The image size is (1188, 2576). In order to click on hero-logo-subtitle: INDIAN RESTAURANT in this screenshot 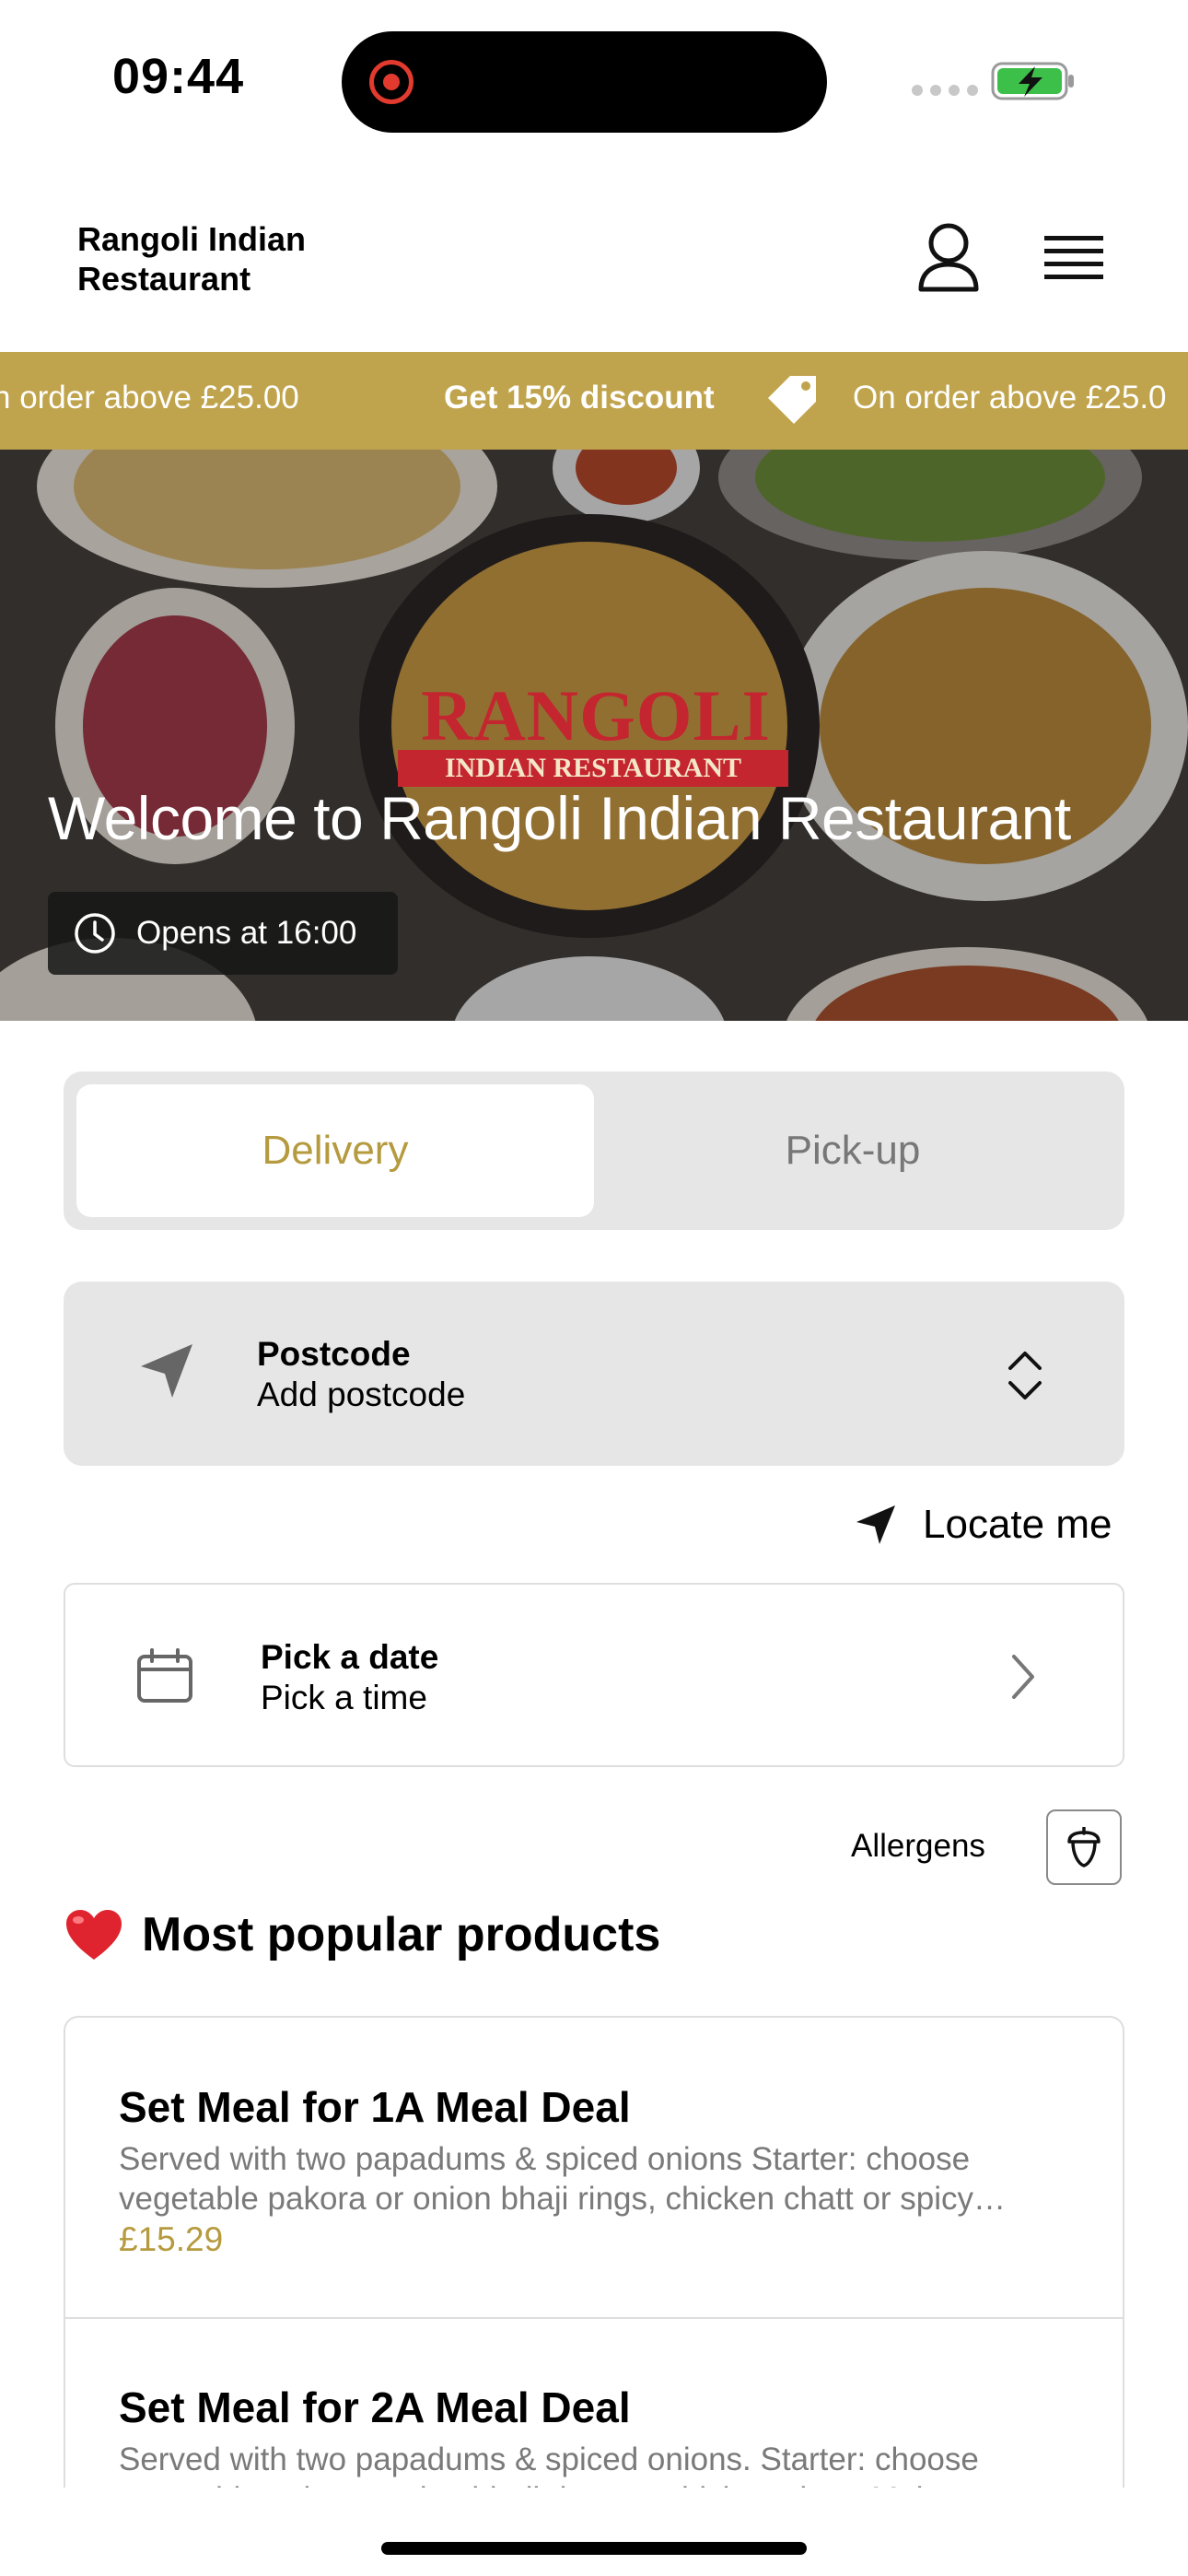, I will do `click(593, 768)`.